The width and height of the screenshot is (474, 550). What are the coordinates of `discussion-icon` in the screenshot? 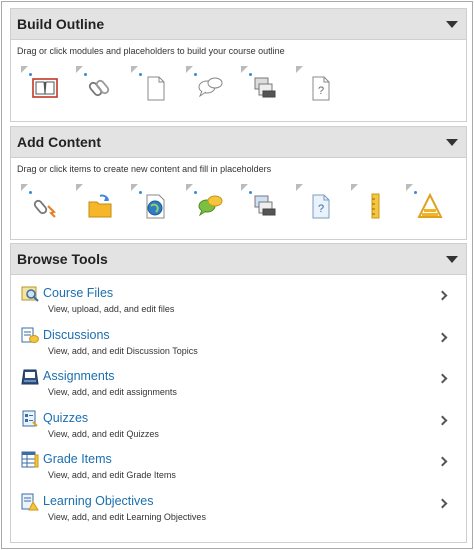 It's located at (210, 206).